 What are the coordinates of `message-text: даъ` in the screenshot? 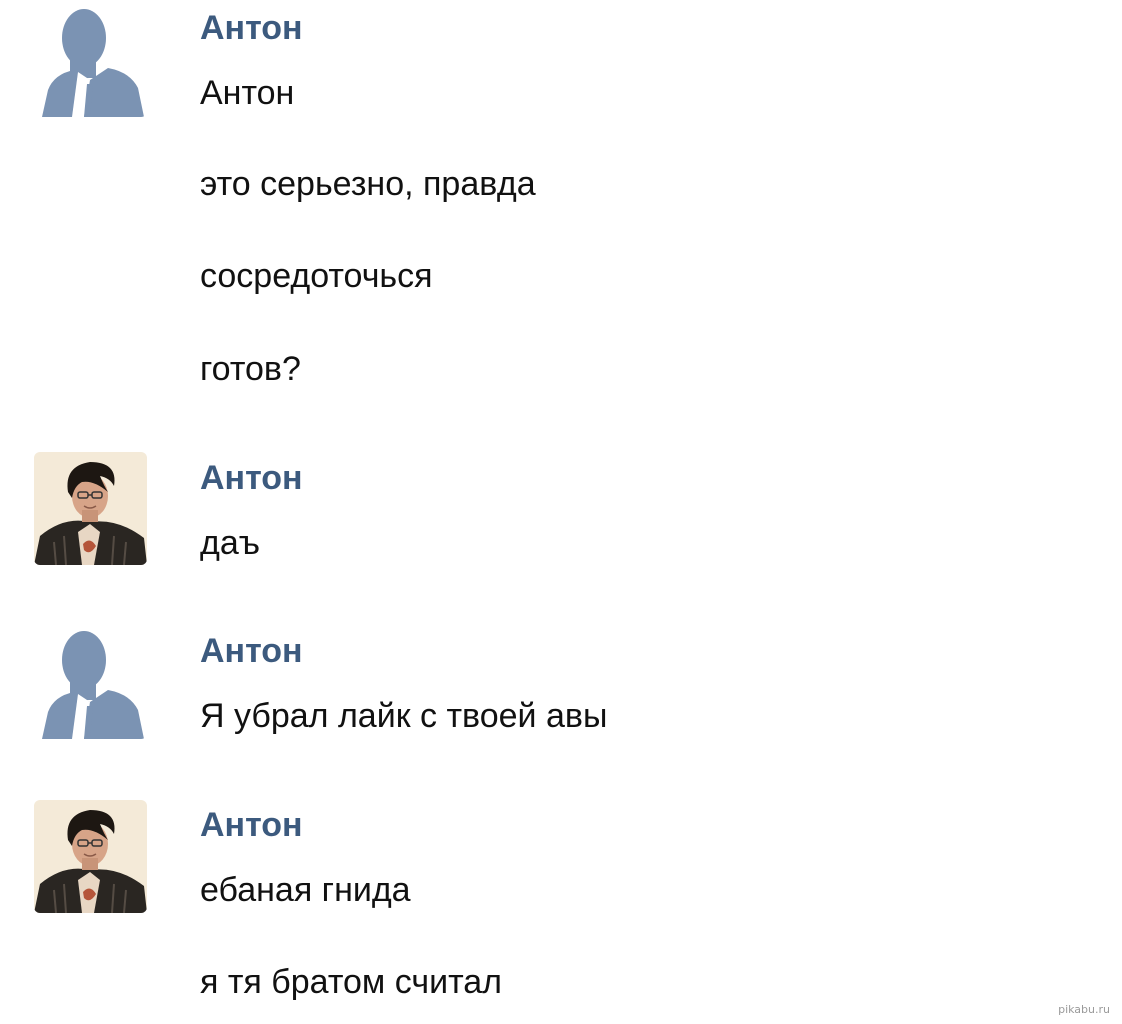 It's located at (230, 543).